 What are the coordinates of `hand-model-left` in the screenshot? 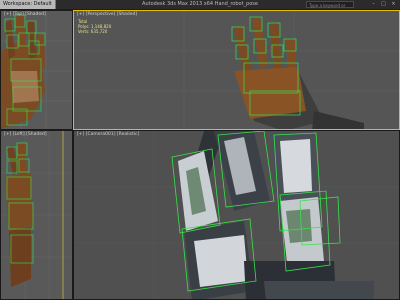 It's located at (36, 215).